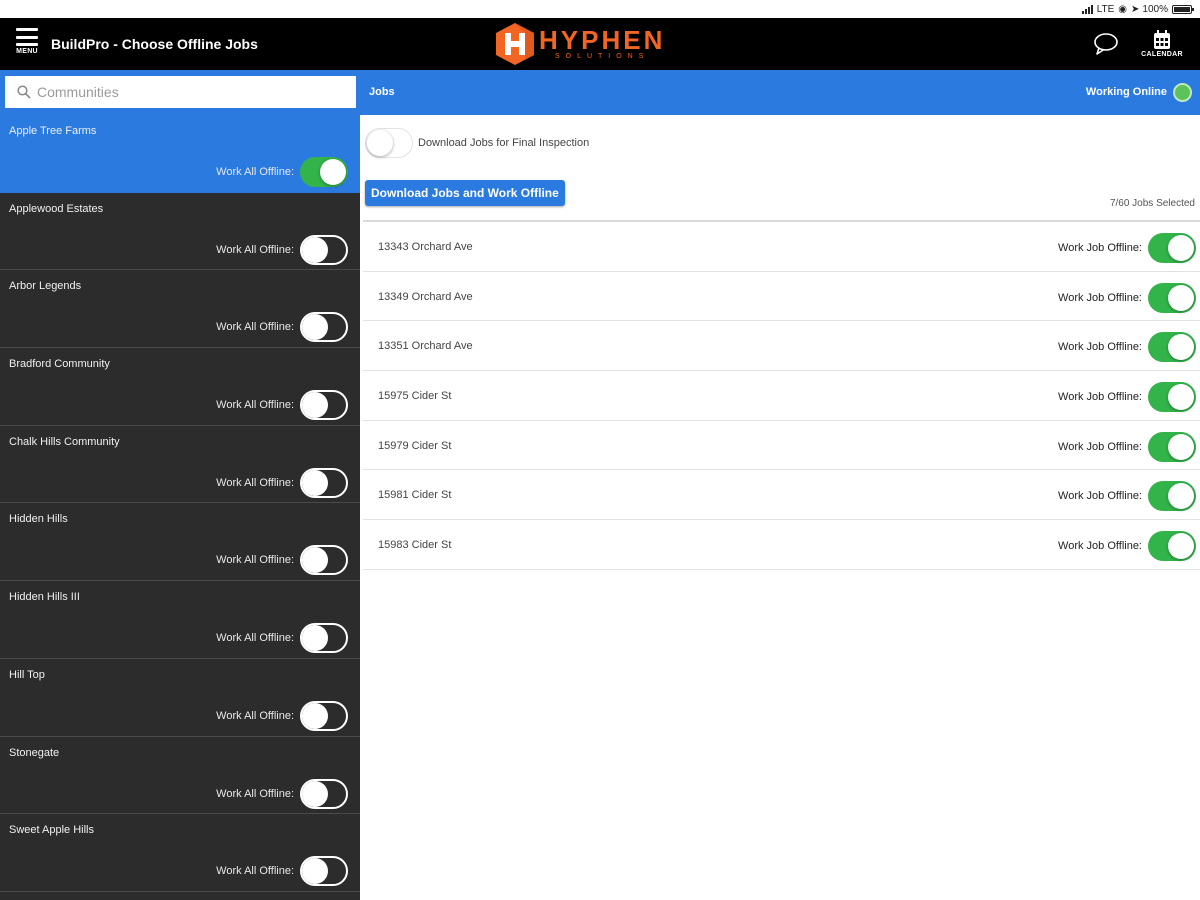  I want to click on job-row: 13343 Orchard Ave Work Job Offline:, so click(781, 247).